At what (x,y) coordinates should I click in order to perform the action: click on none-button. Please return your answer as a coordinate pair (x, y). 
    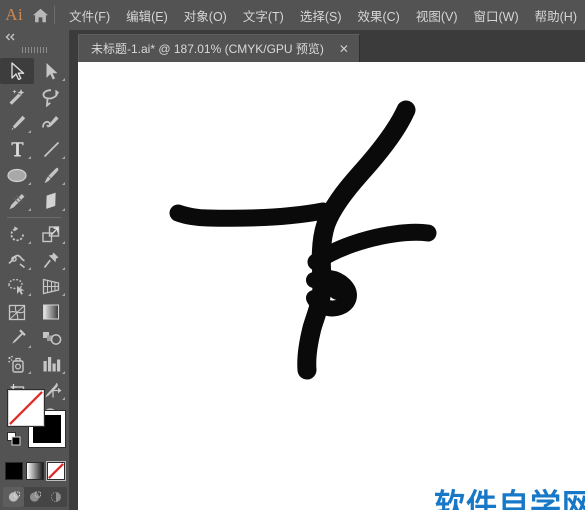
    Looking at the image, I should click on (56, 471).